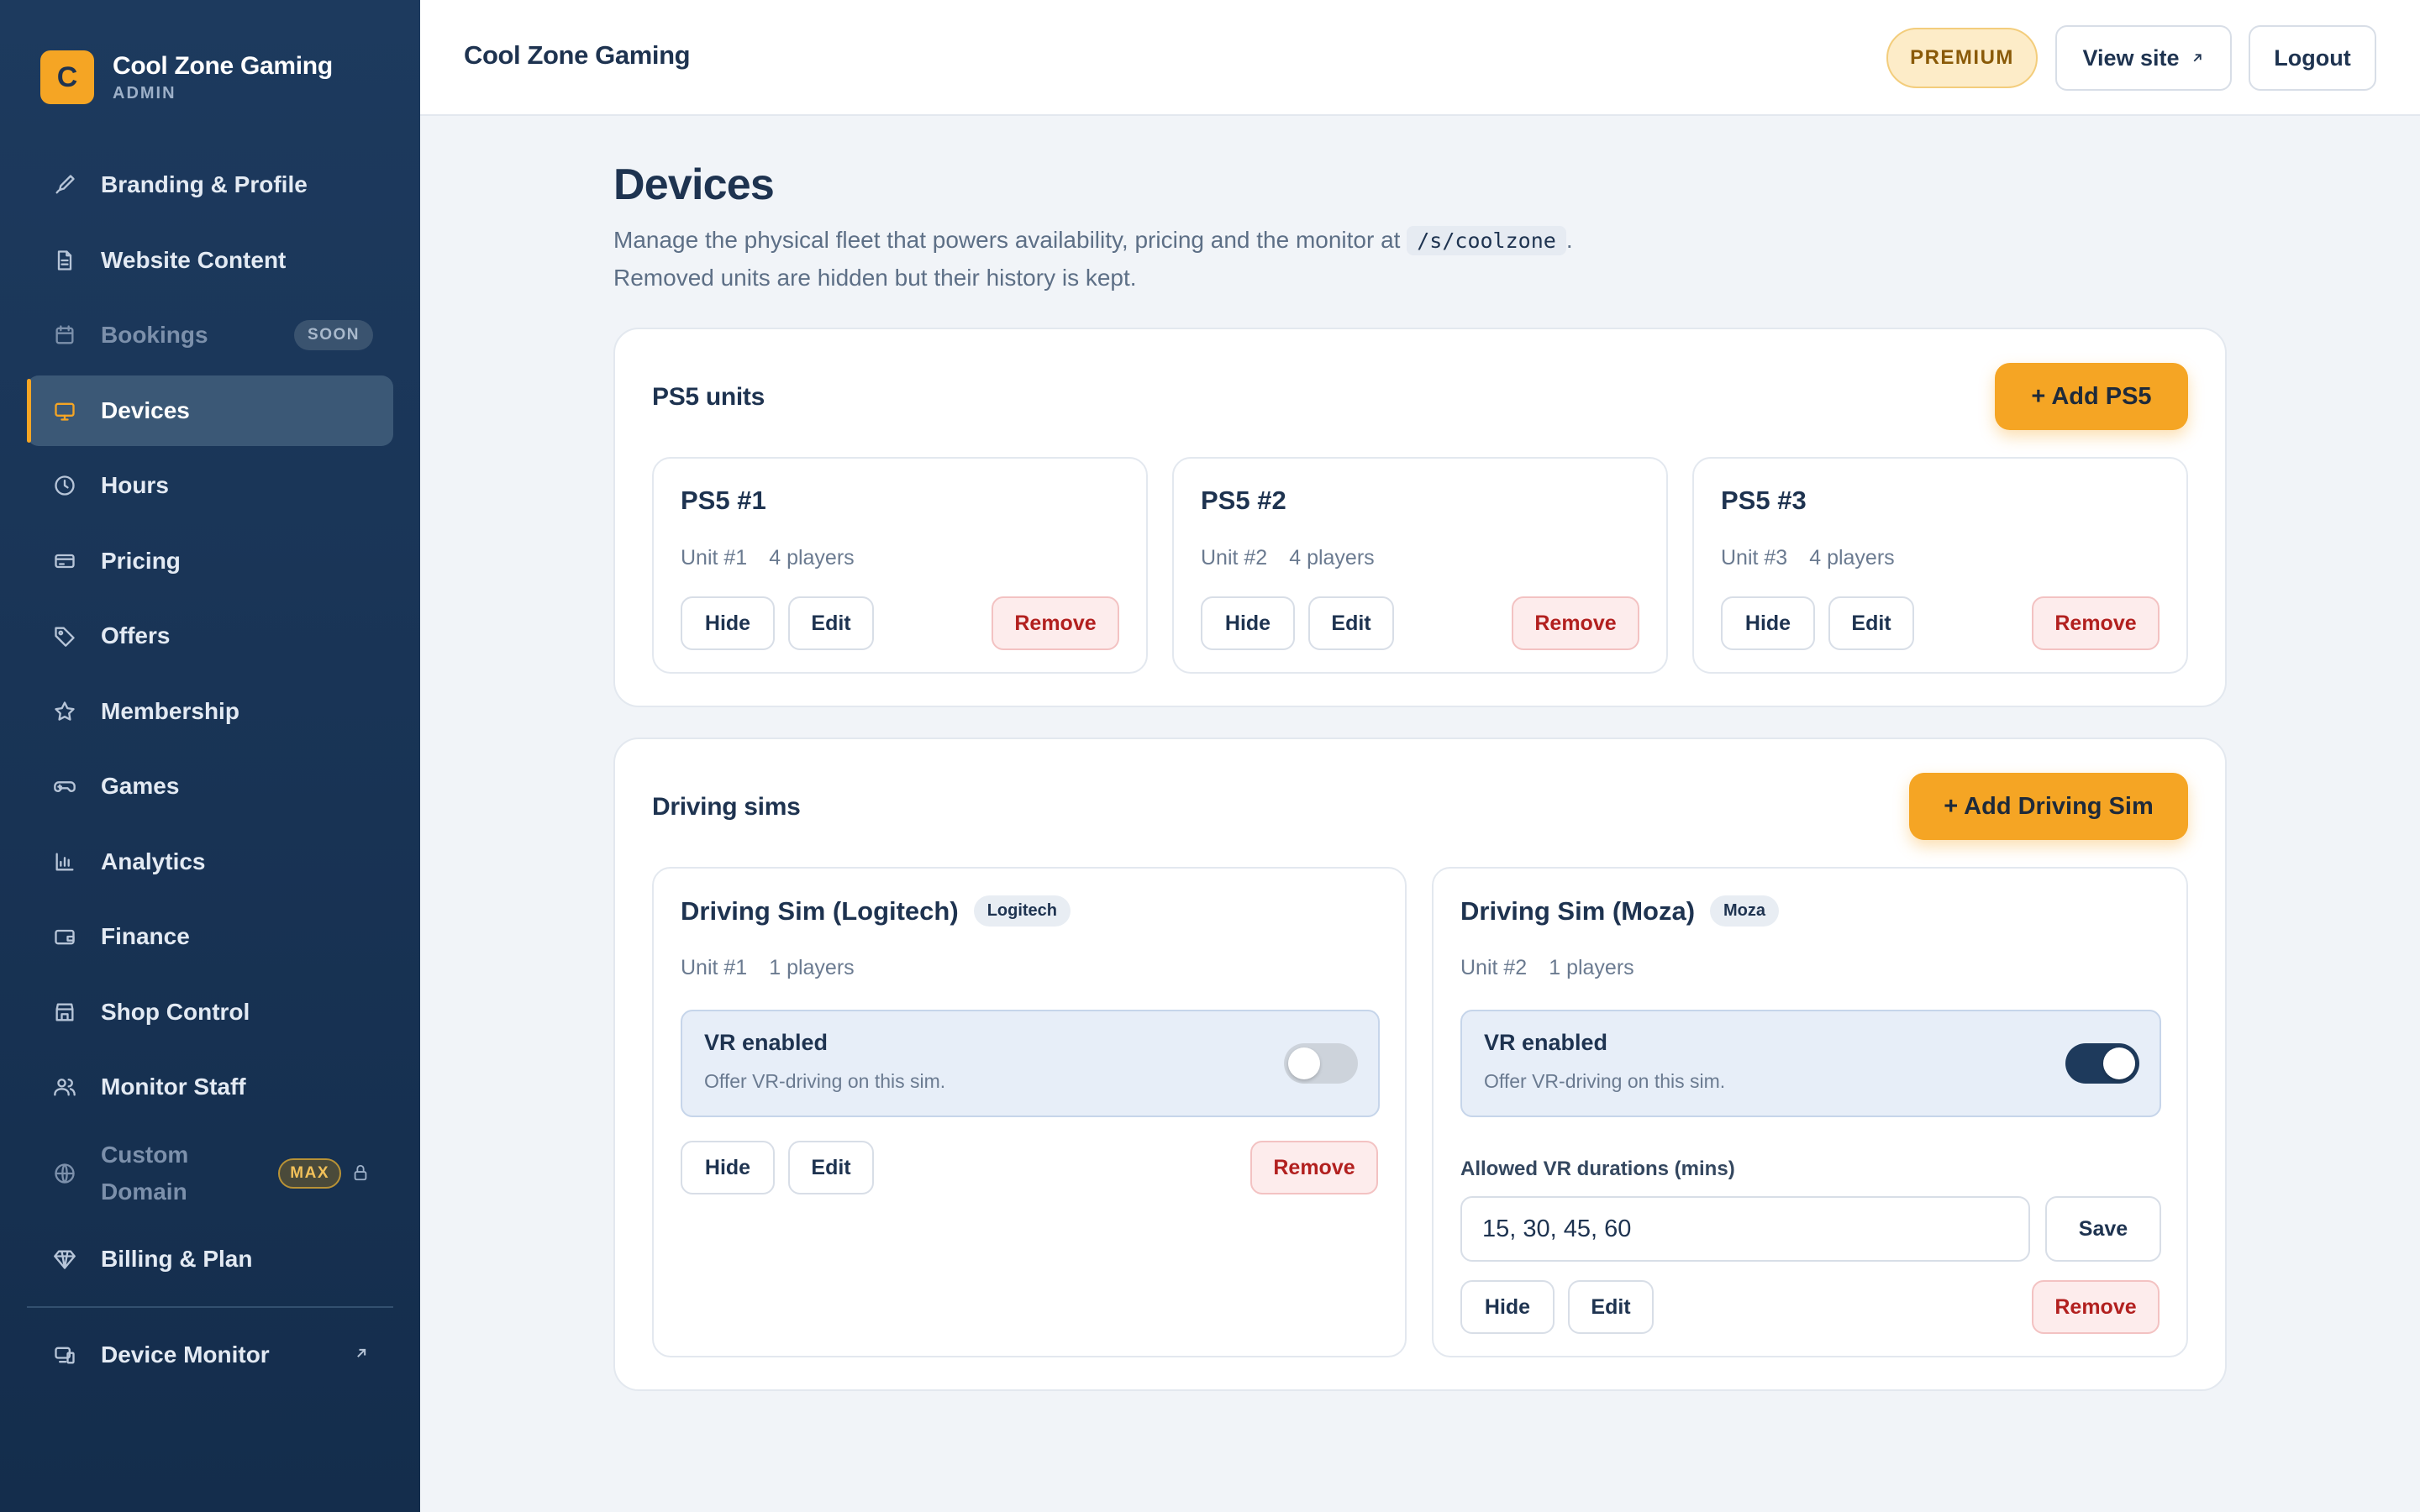 The height and width of the screenshot is (1512, 2420). Describe the element at coordinates (64, 786) in the screenshot. I see `gamepad-icon` at that location.